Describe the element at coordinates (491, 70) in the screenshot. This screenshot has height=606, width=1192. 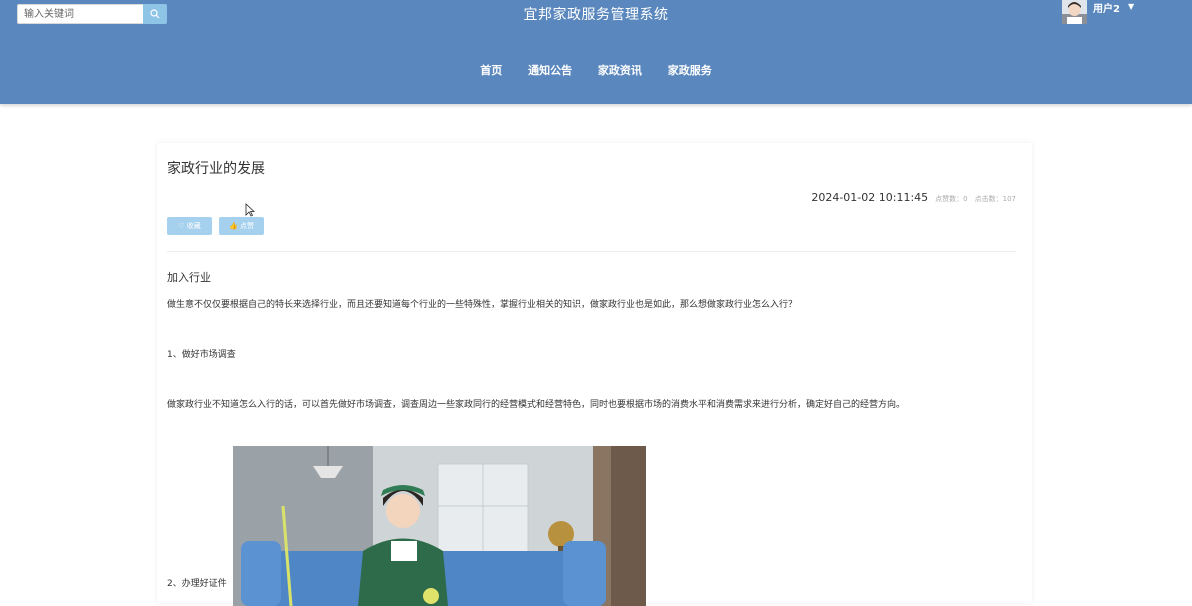
I see `nav-item-home: 首页` at that location.